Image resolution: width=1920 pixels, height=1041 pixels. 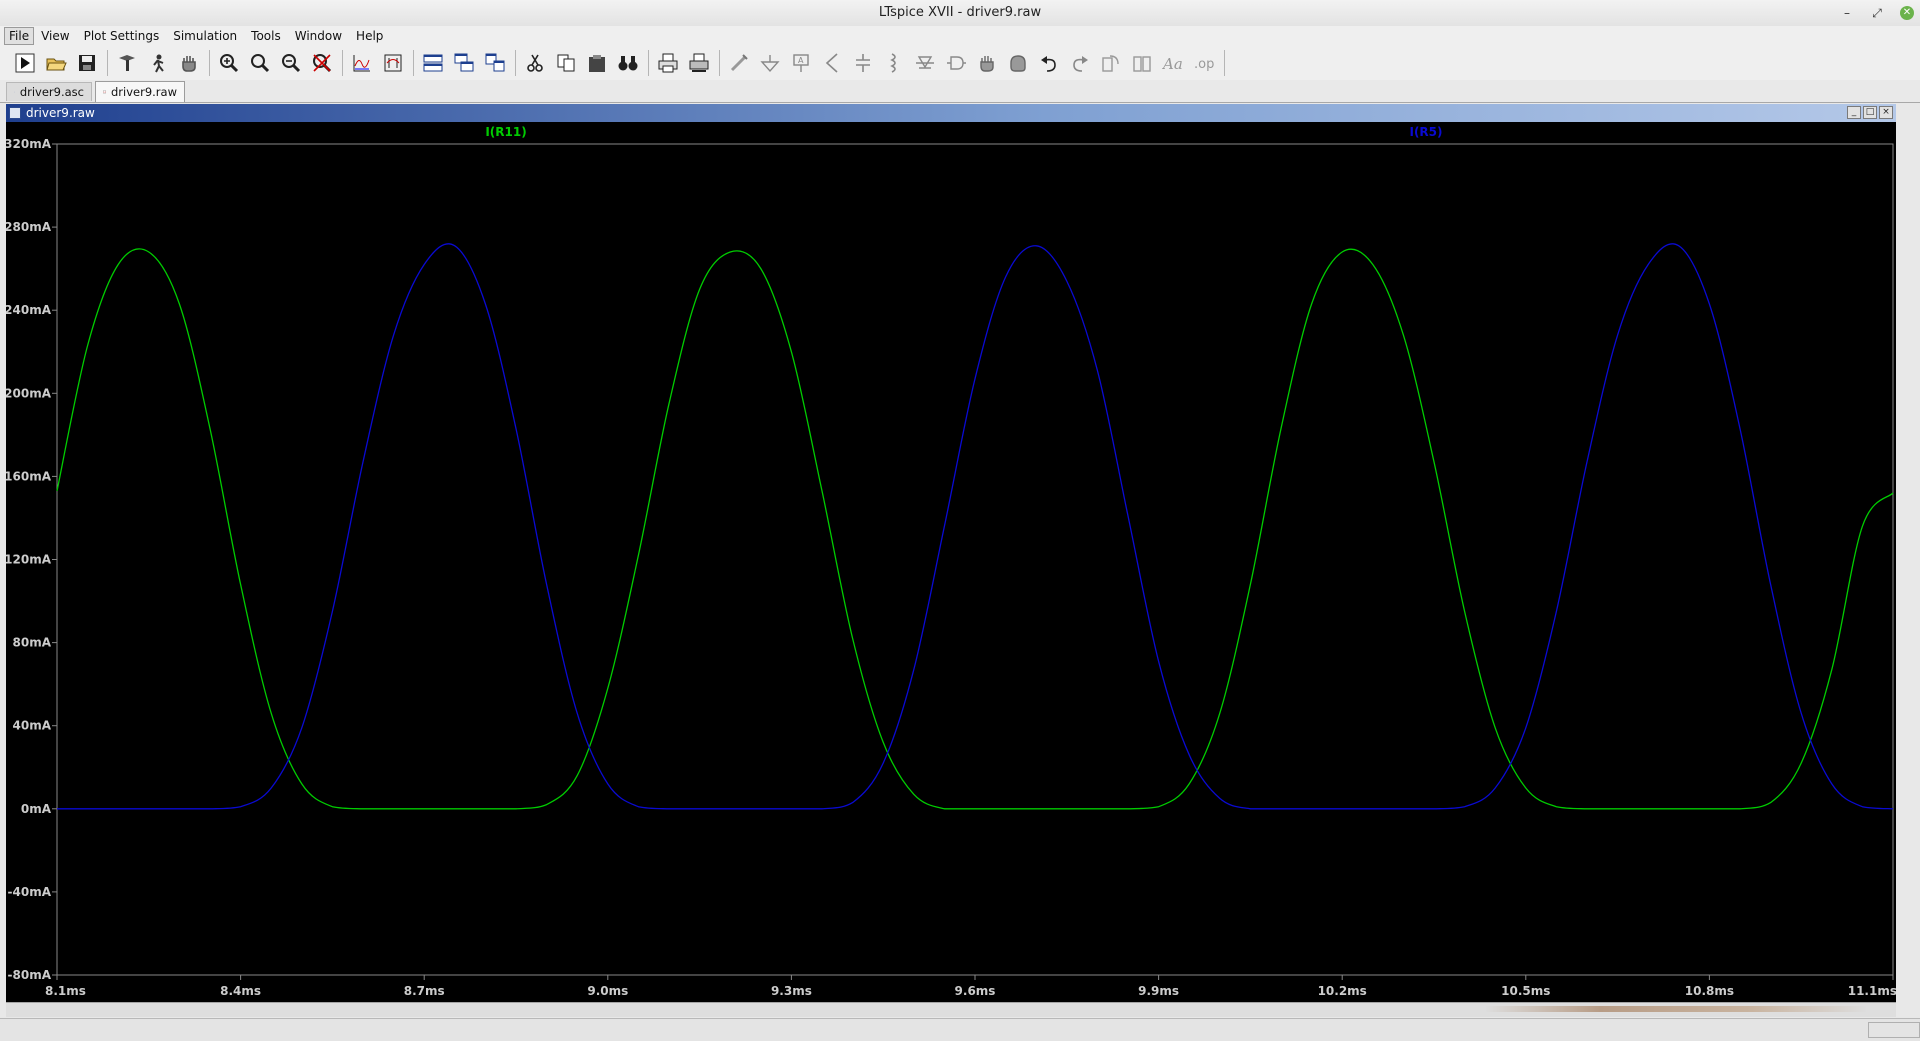 I want to click on x-tick-label: 9.6ms, so click(x=975, y=991).